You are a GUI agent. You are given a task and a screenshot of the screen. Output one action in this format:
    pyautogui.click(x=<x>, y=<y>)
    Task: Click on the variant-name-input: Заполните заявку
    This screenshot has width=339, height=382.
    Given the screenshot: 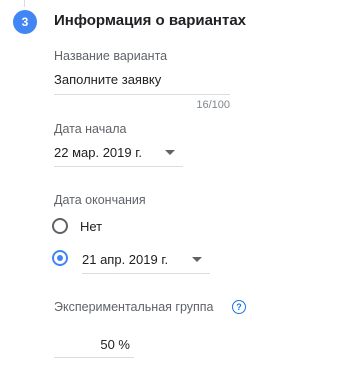 What is the action you would take?
    pyautogui.click(x=142, y=79)
    